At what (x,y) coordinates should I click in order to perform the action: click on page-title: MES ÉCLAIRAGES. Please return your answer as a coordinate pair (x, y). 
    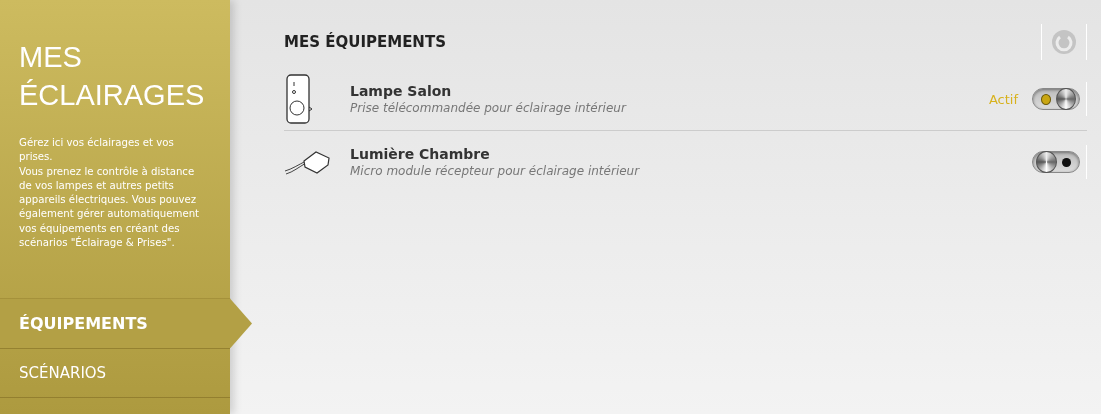
    Looking at the image, I should click on (112, 76).